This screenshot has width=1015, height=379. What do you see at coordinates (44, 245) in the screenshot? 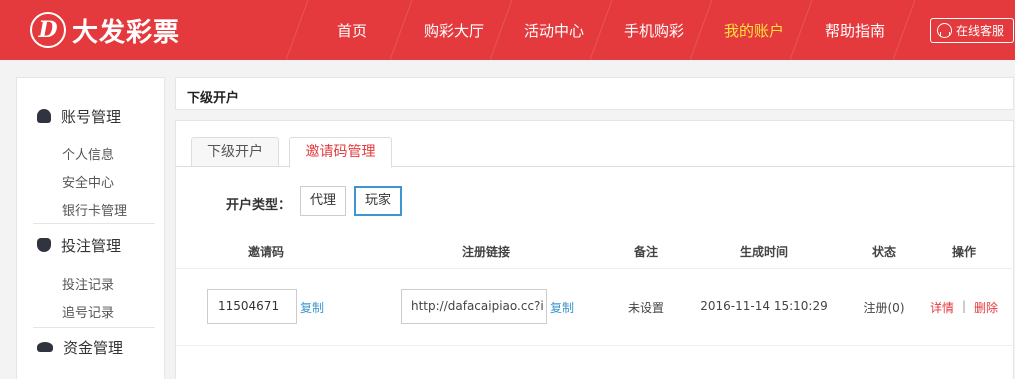
I see `bag-icon` at bounding box center [44, 245].